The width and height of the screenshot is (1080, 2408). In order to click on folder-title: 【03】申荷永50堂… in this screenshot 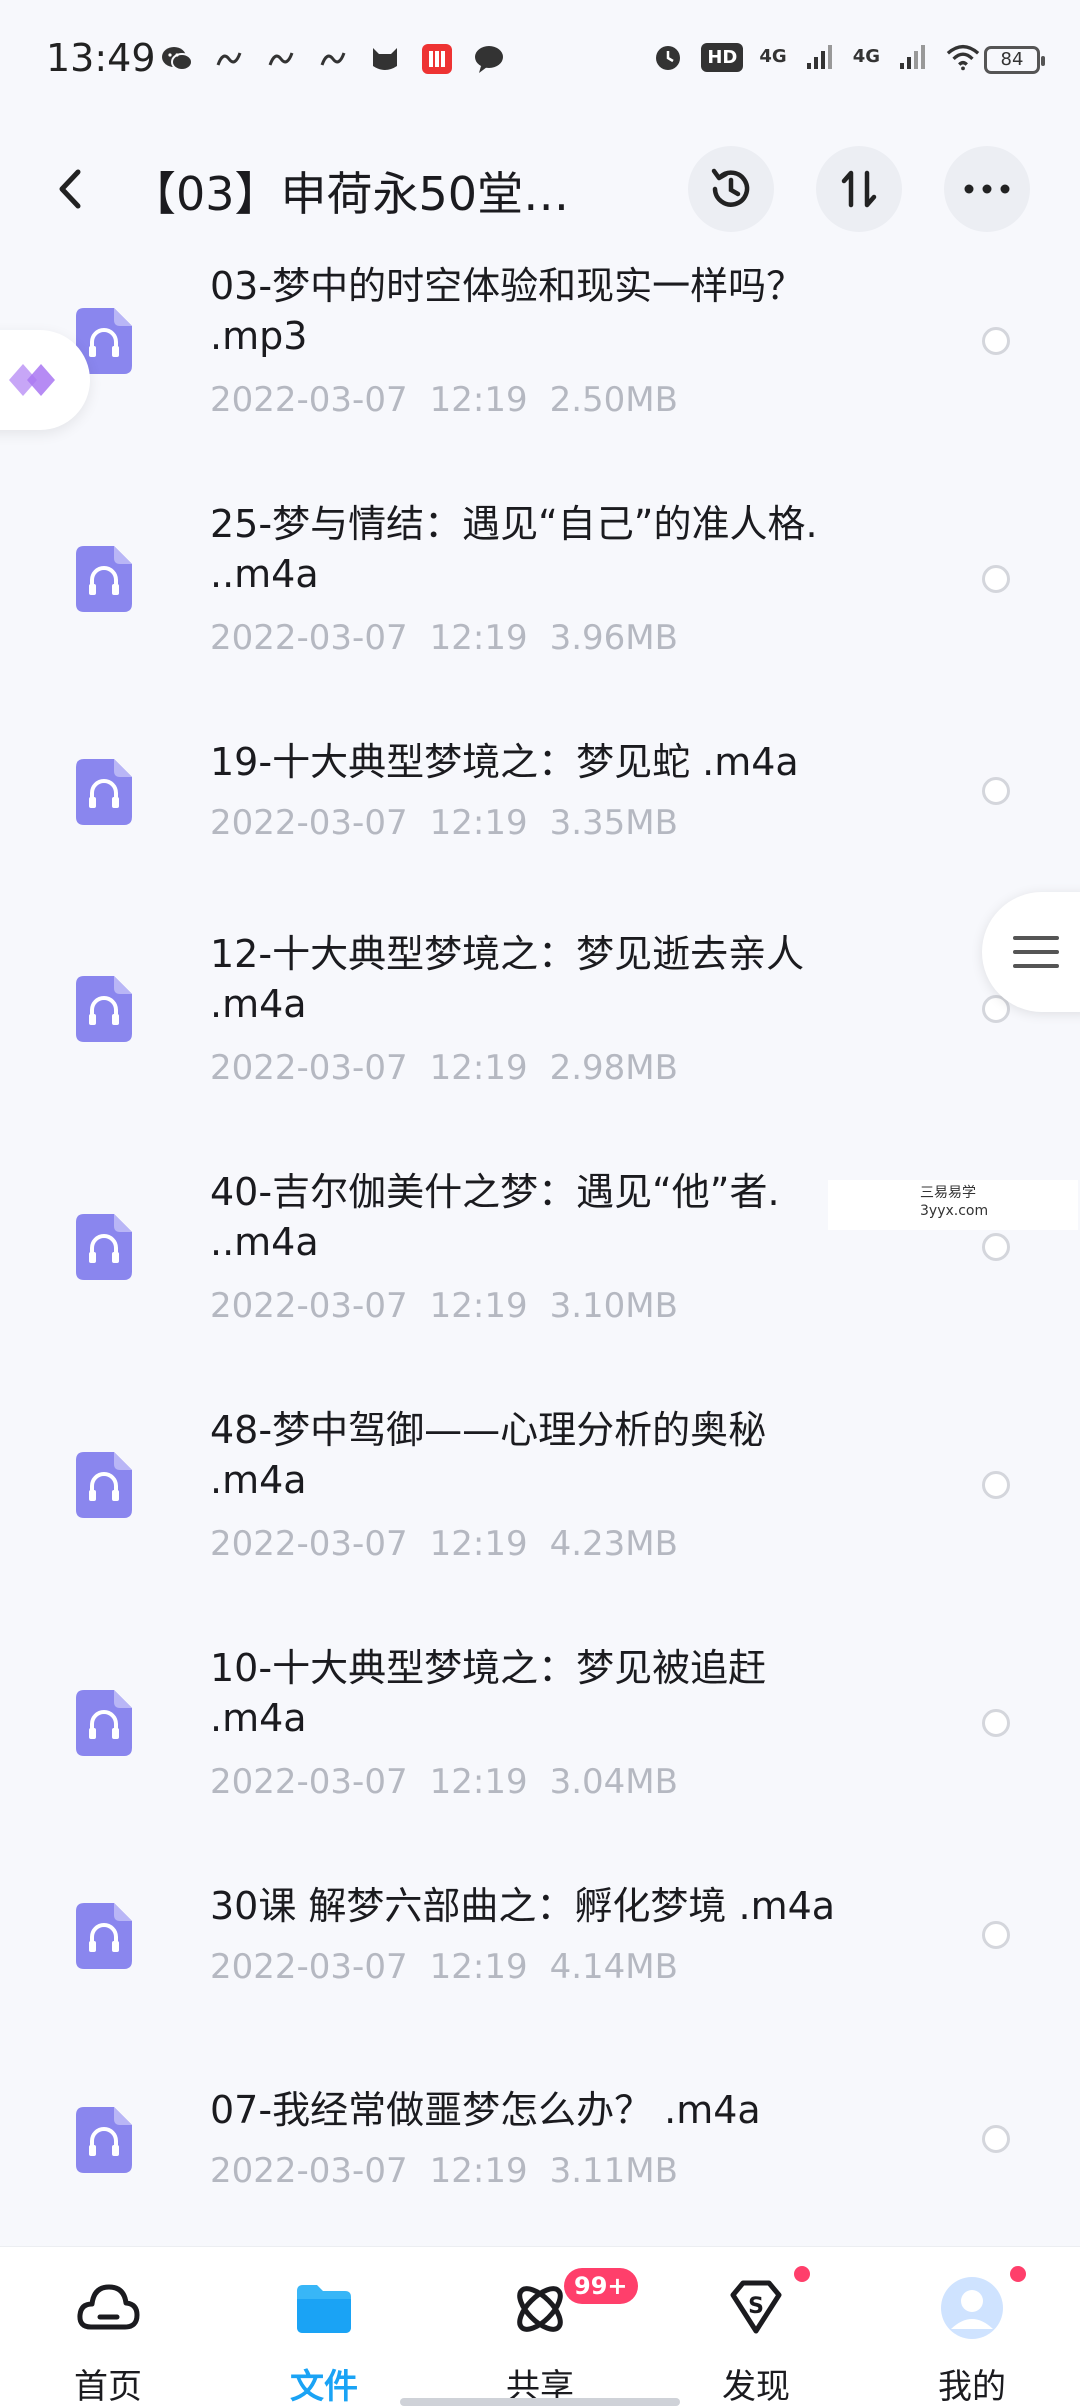, I will do `click(350, 194)`.